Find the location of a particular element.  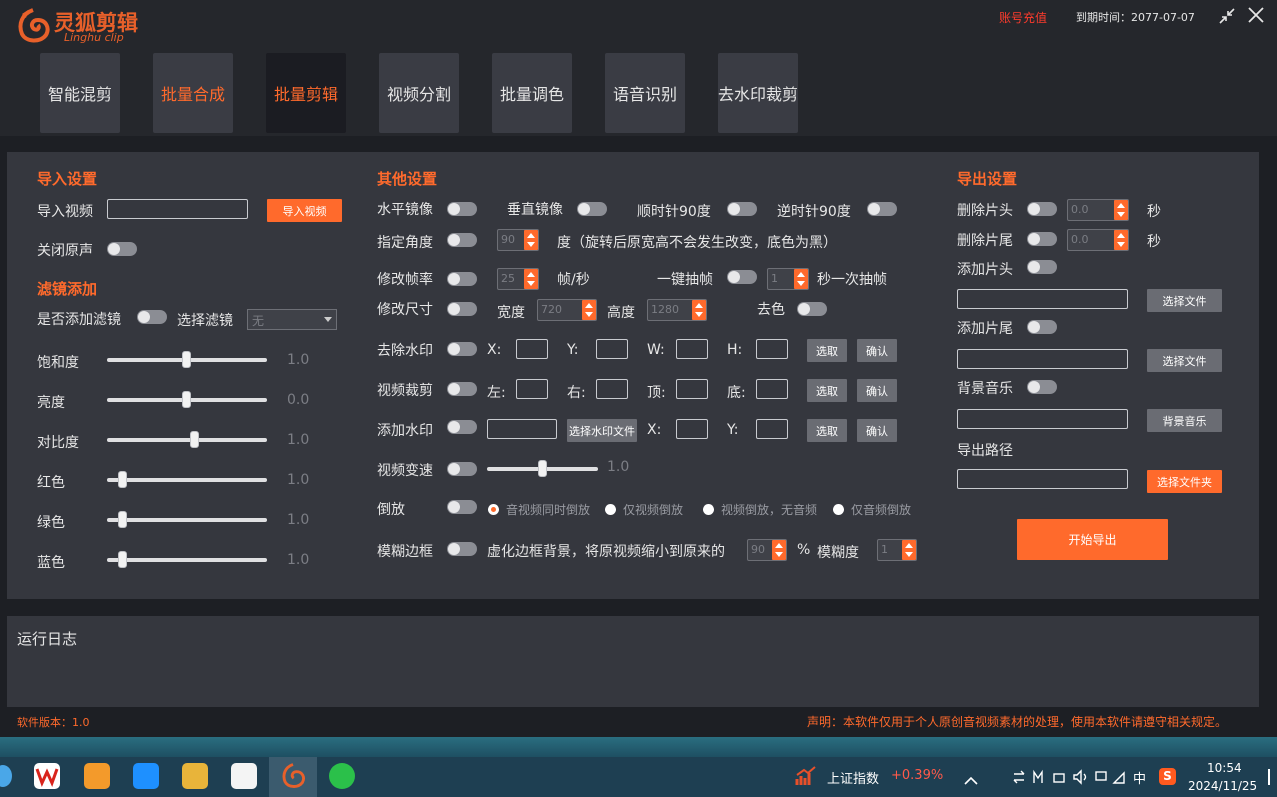

blur-level-stepper: 1 is located at coordinates (897, 550).